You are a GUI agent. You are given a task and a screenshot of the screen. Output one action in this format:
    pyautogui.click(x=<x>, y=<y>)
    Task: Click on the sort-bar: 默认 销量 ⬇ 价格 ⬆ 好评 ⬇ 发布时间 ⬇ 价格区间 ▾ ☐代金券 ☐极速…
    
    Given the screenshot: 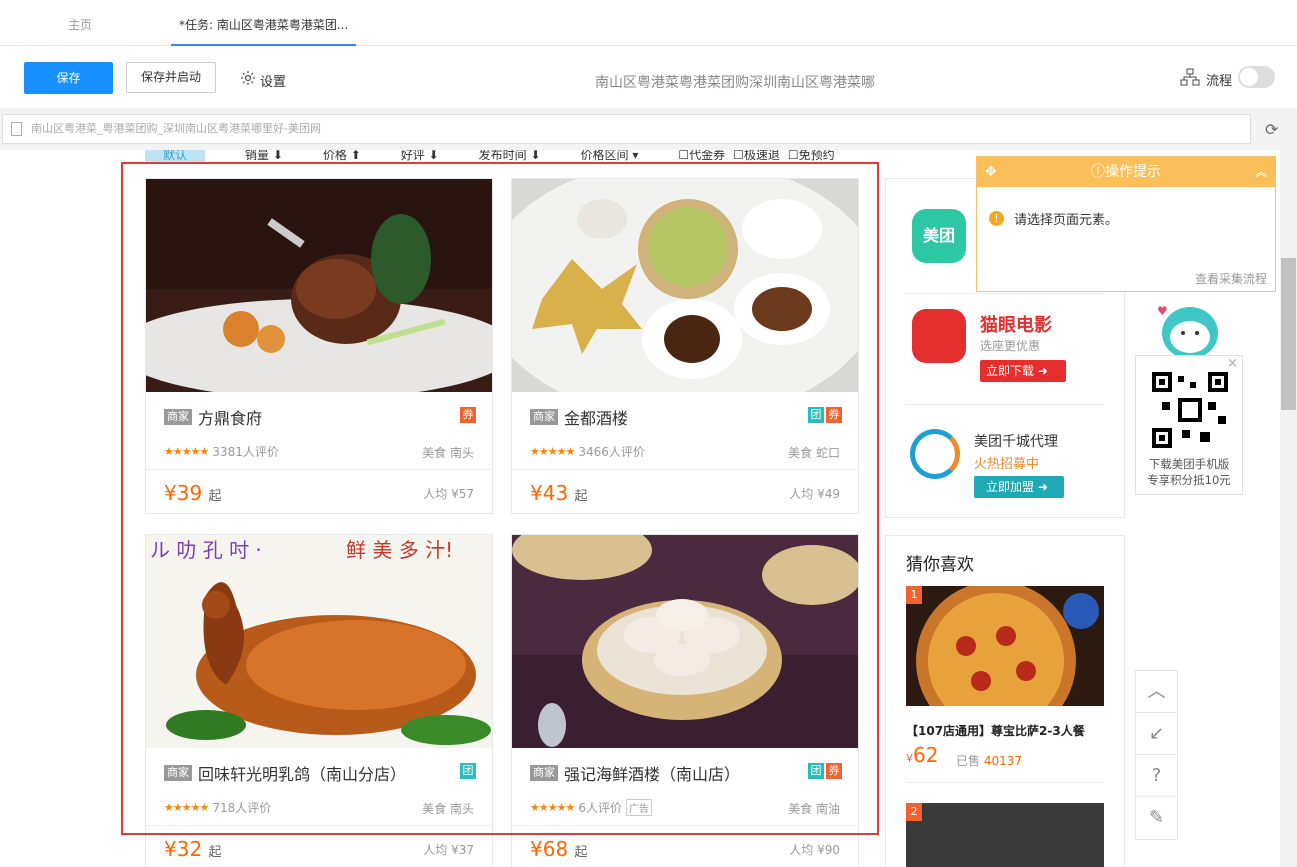 What is the action you would take?
    pyautogui.click(x=510, y=157)
    